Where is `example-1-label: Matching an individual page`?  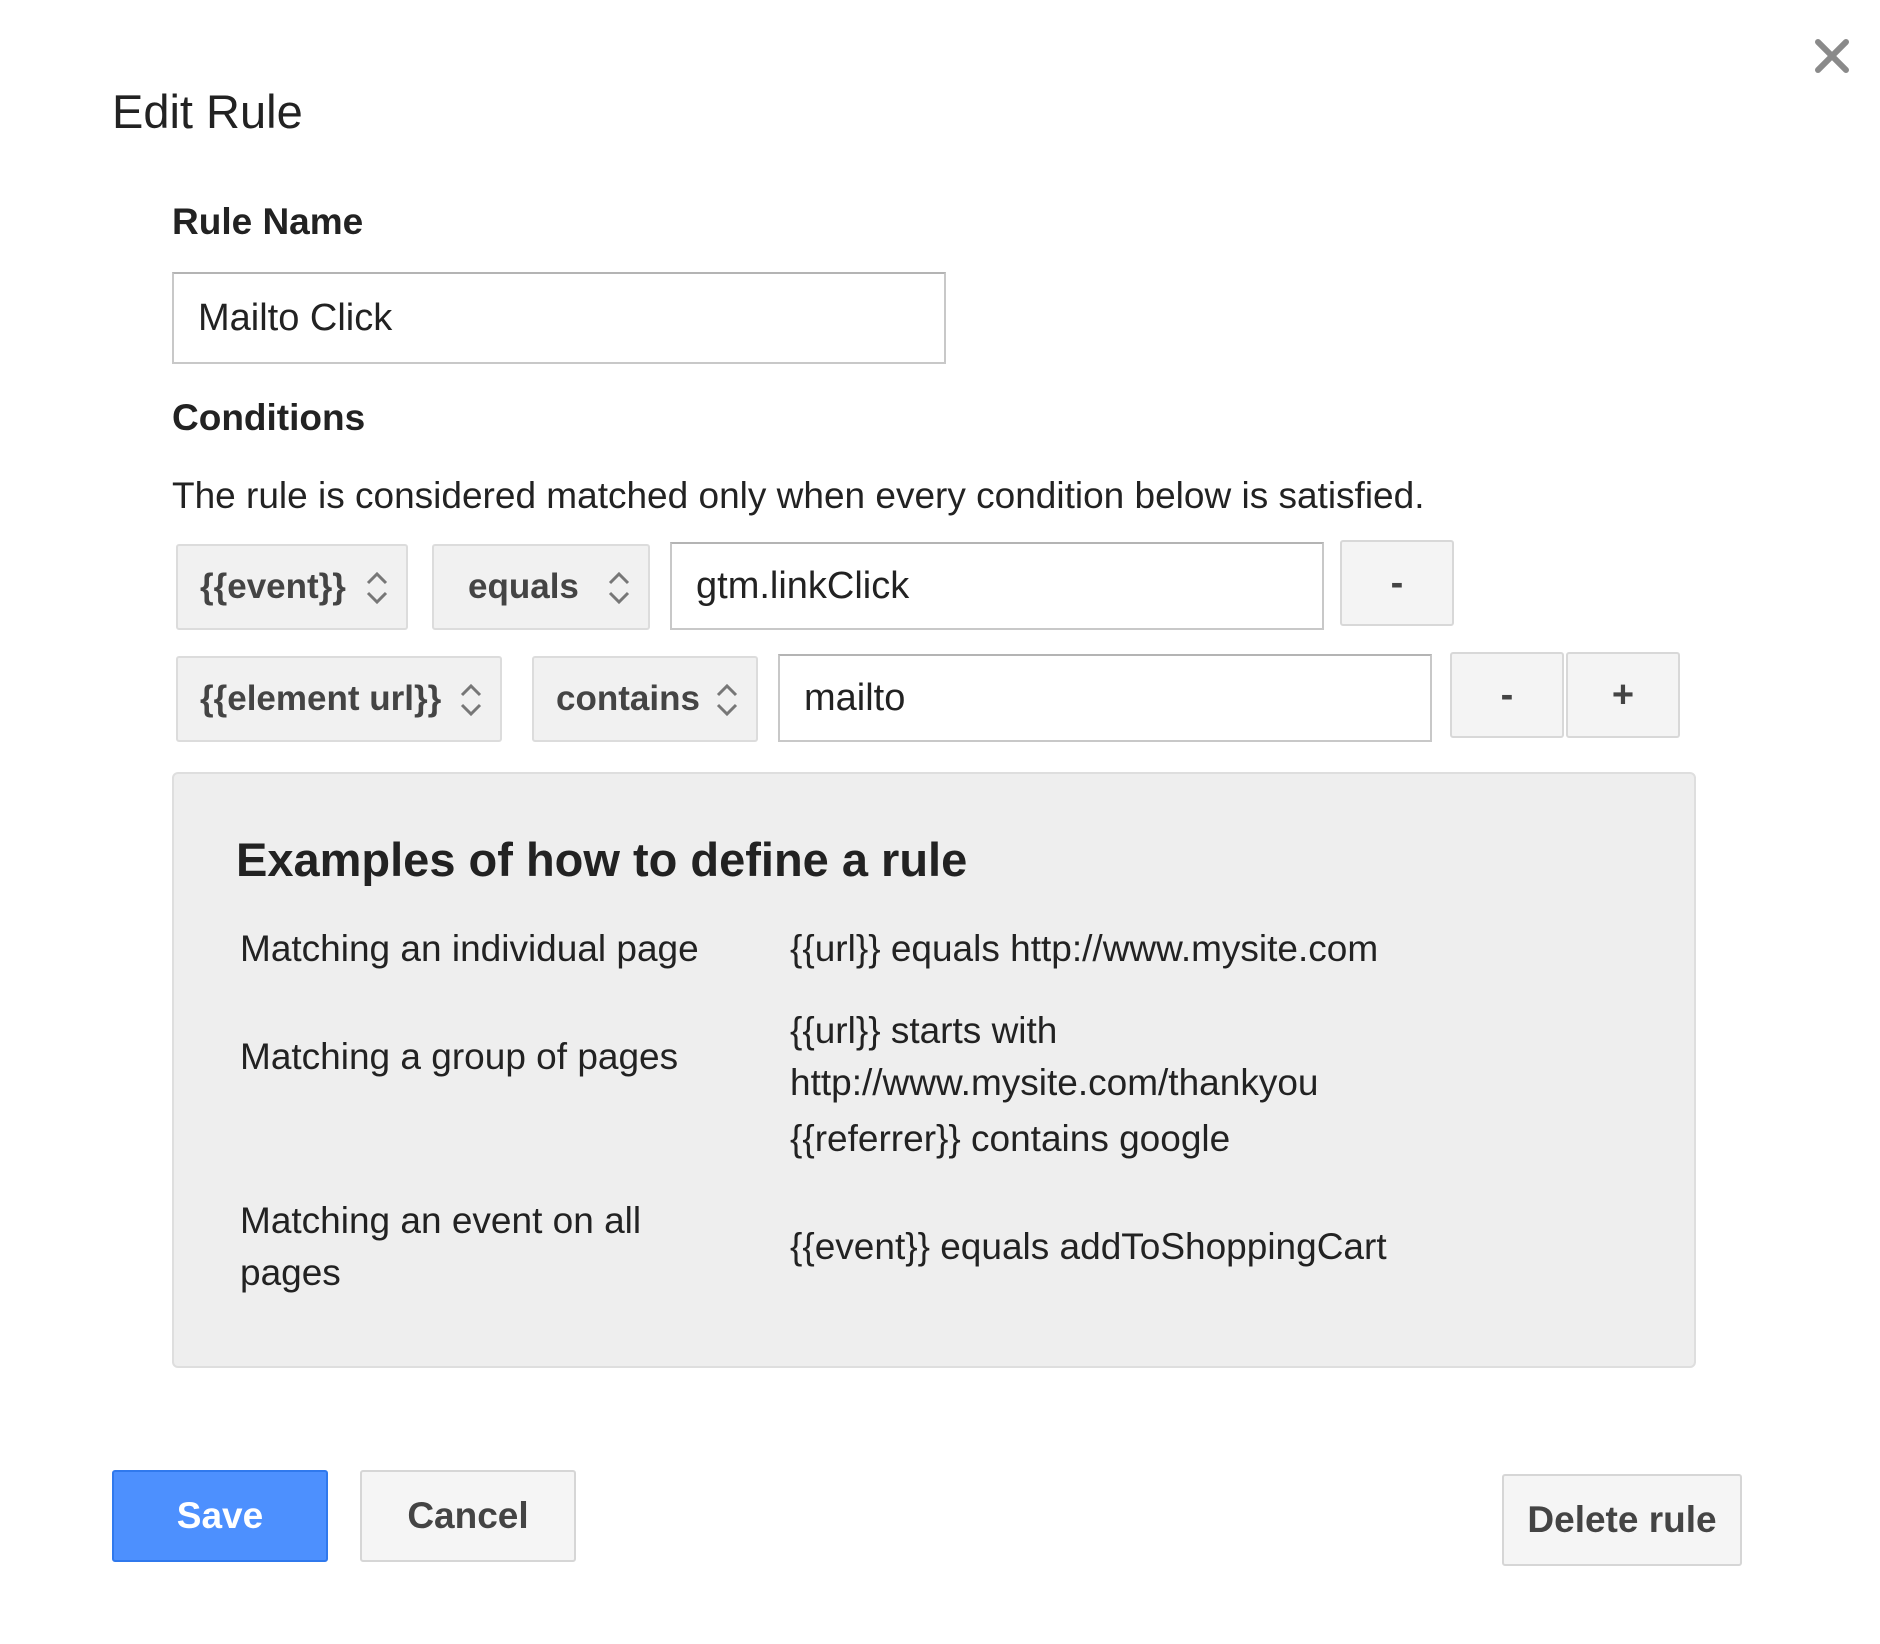
example-1-label: Matching an individual page is located at coordinates (469, 948).